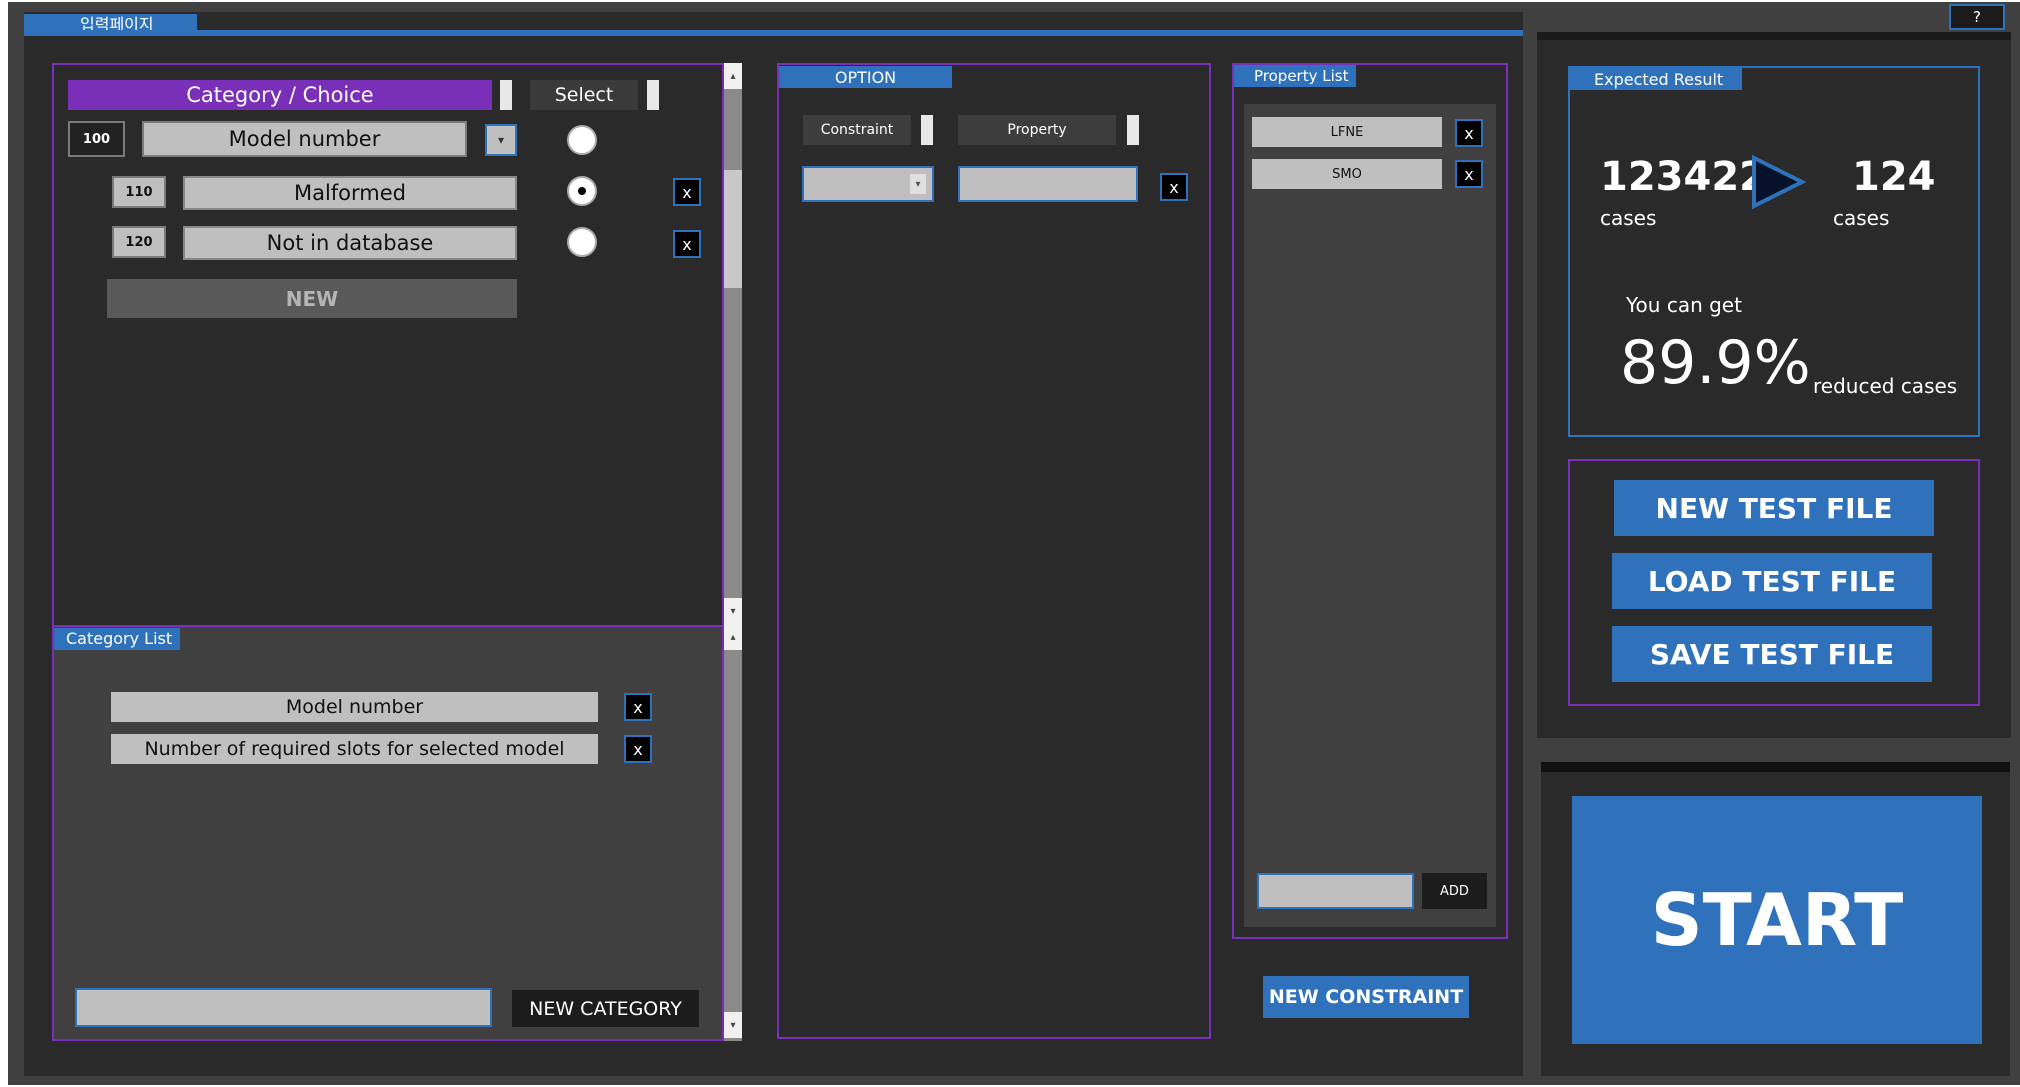 Image resolution: width=2020 pixels, height=1087 pixels. Describe the element at coordinates (653, 95) in the screenshot. I see `select-resize-handle` at that location.